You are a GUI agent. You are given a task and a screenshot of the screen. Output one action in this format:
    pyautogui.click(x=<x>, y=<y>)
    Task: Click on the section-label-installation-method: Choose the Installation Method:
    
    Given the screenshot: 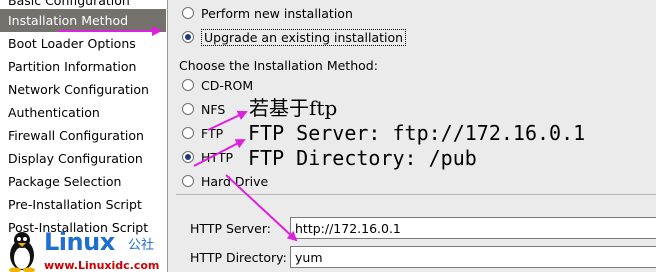 What is the action you would take?
    pyautogui.click(x=278, y=65)
    